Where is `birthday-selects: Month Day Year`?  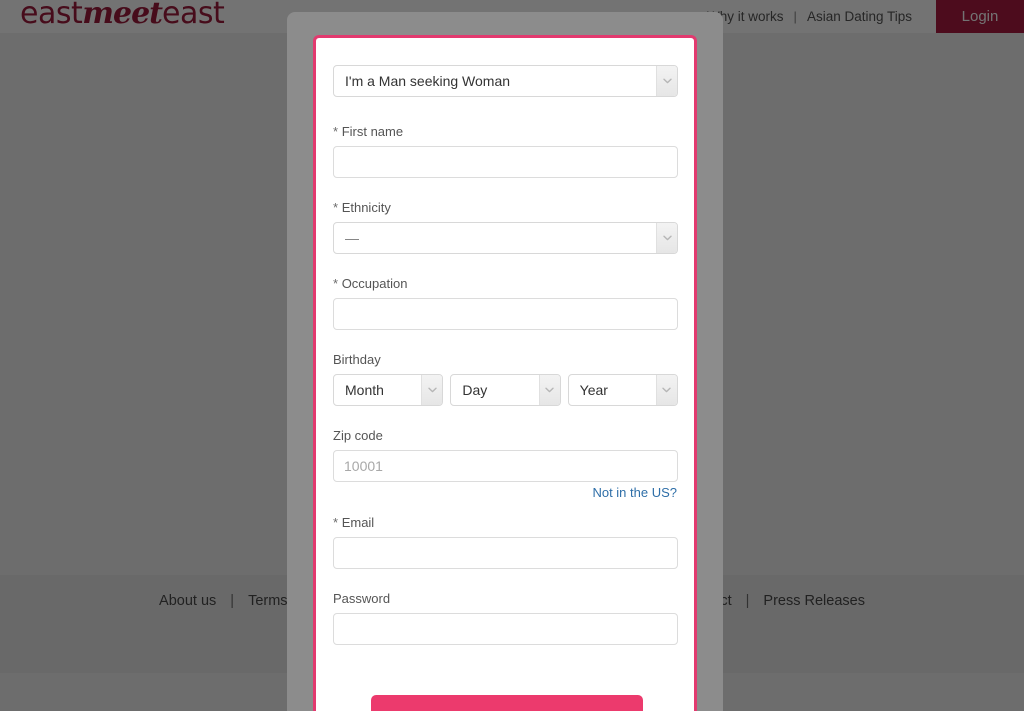 birthday-selects: Month Day Year is located at coordinates (505, 390).